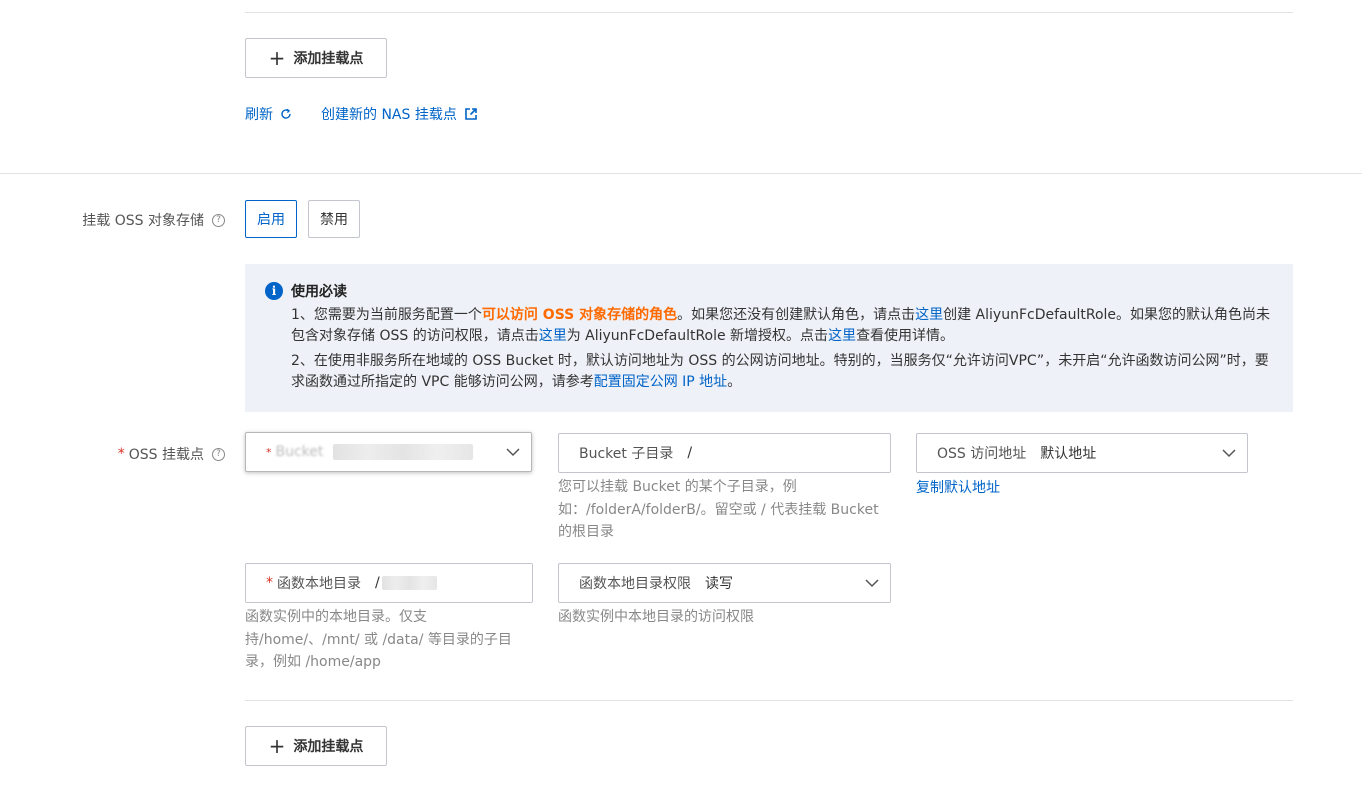 The width and height of the screenshot is (1362, 785). Describe the element at coordinates (471, 114) in the screenshot. I see `external-link-icon` at that location.